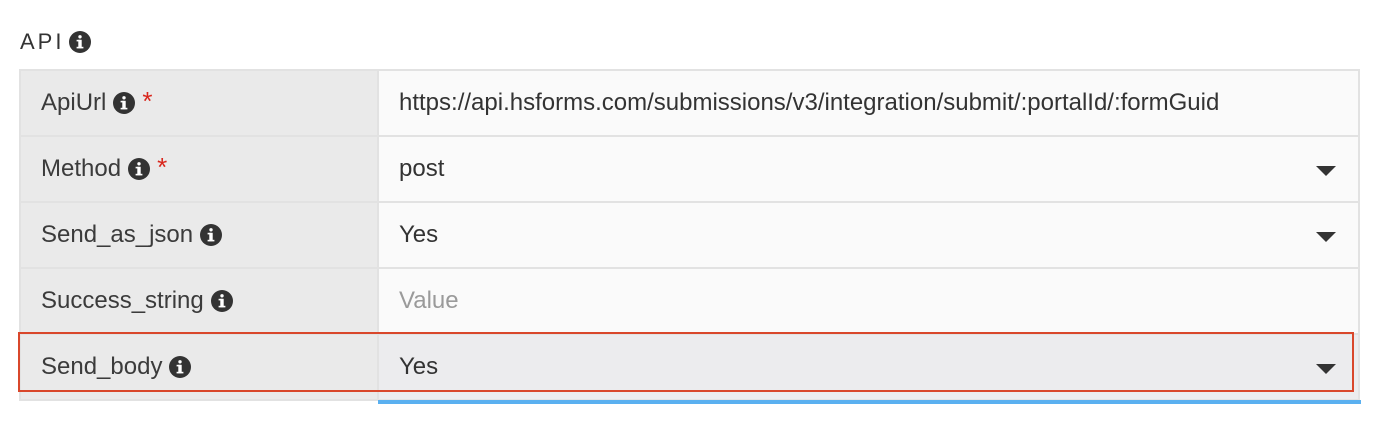  What do you see at coordinates (200, 103) in the screenshot?
I see `field-label-cell: ApiUrl *` at bounding box center [200, 103].